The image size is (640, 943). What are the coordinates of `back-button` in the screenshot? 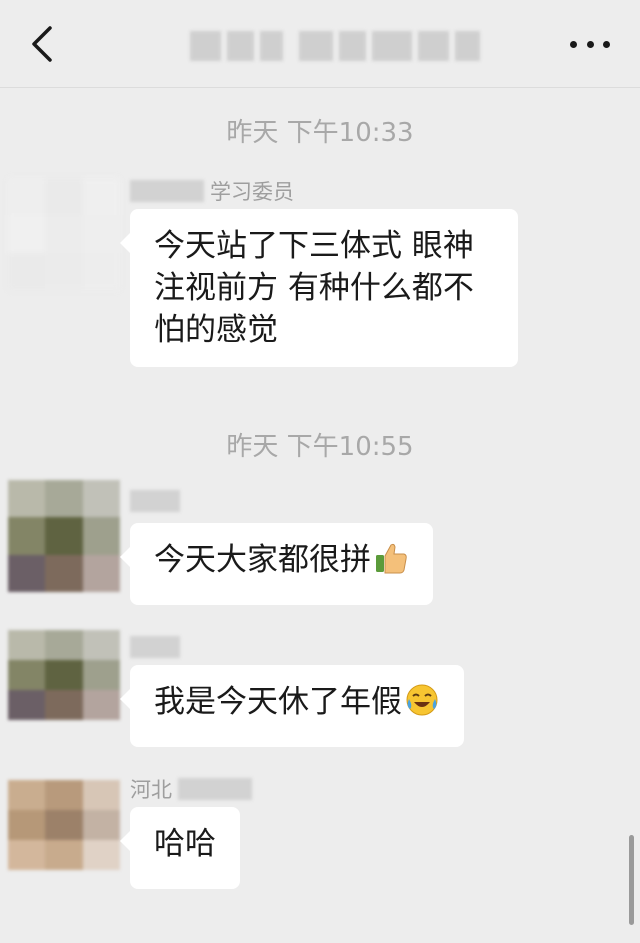 It's located at (44, 44).